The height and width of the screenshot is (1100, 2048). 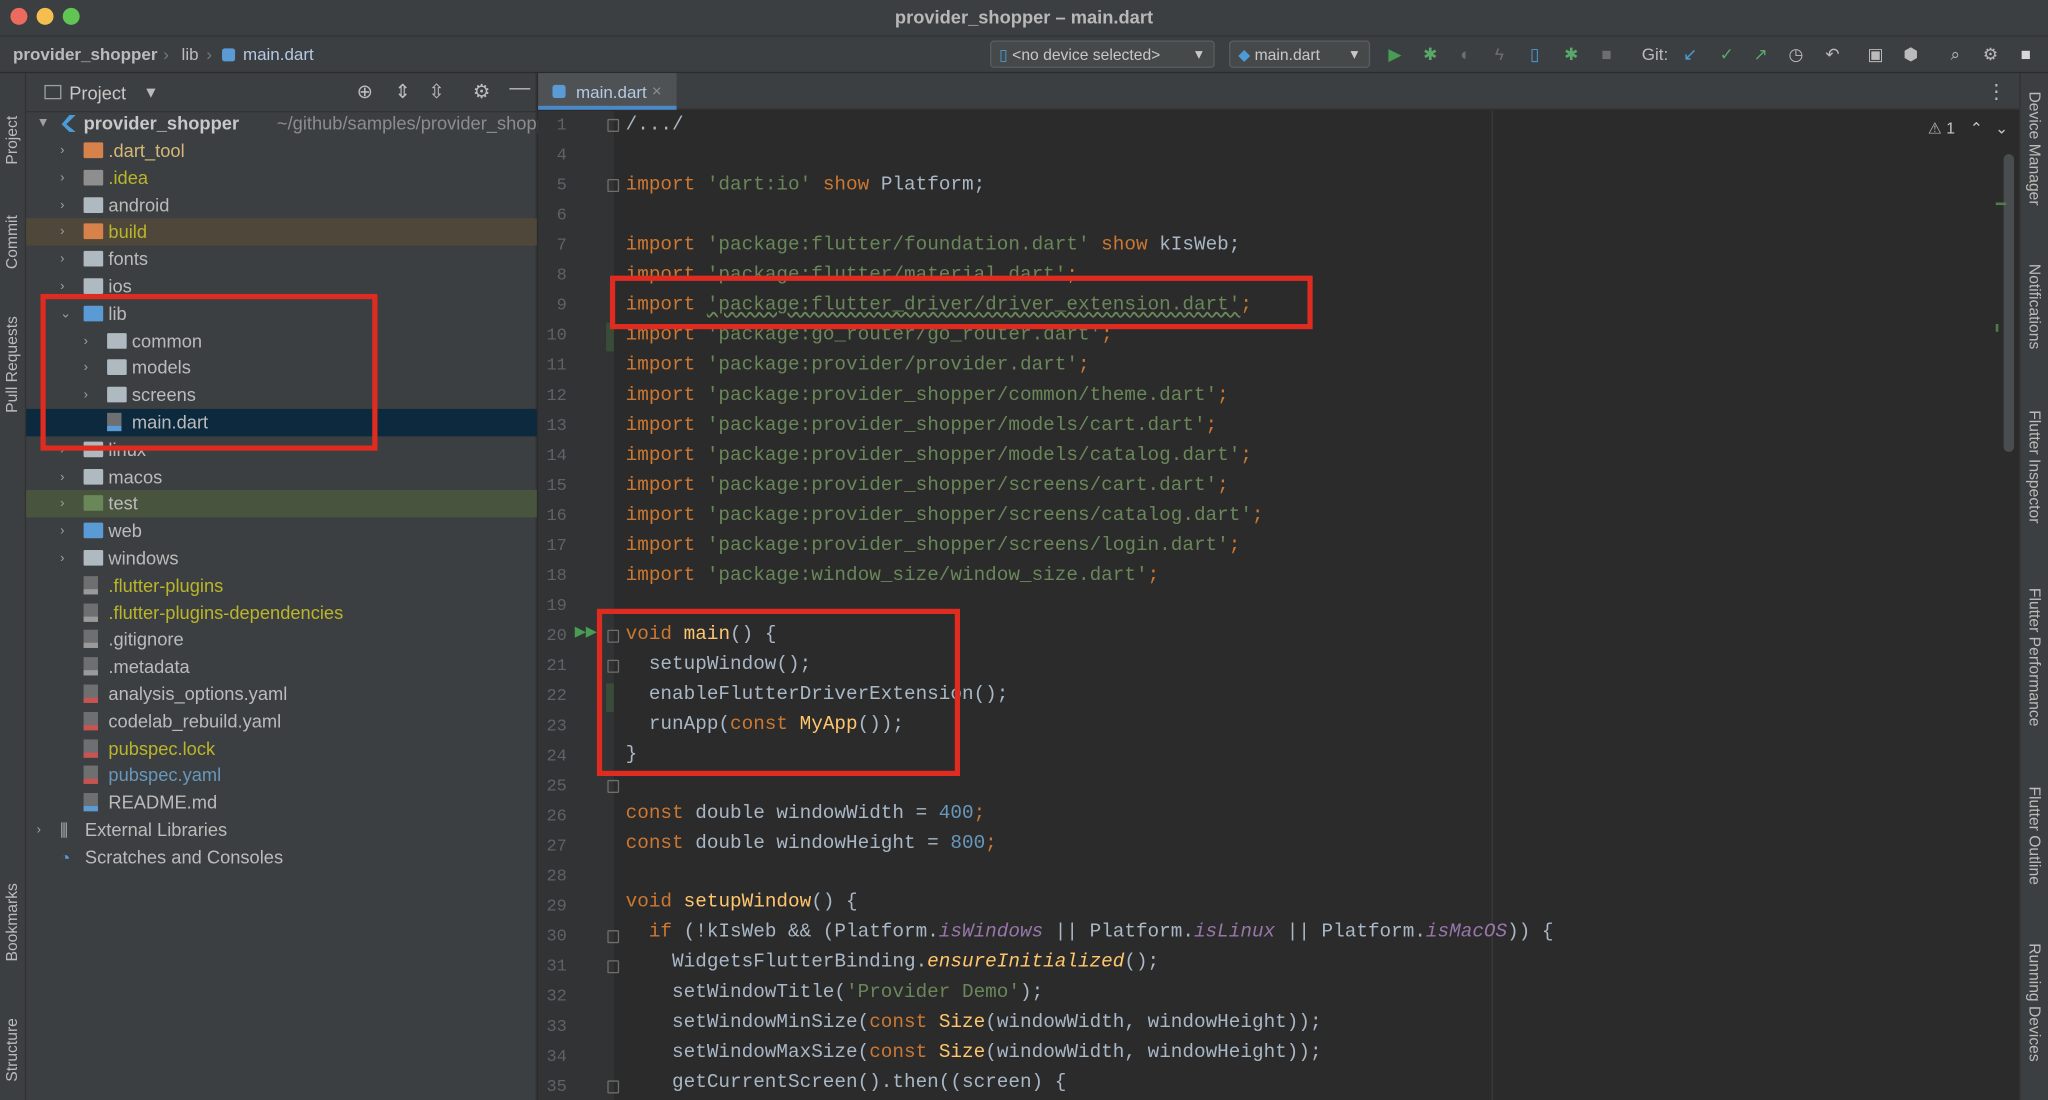 What do you see at coordinates (1910, 54) in the screenshot?
I see `sdk-manager-icon: ⬢` at bounding box center [1910, 54].